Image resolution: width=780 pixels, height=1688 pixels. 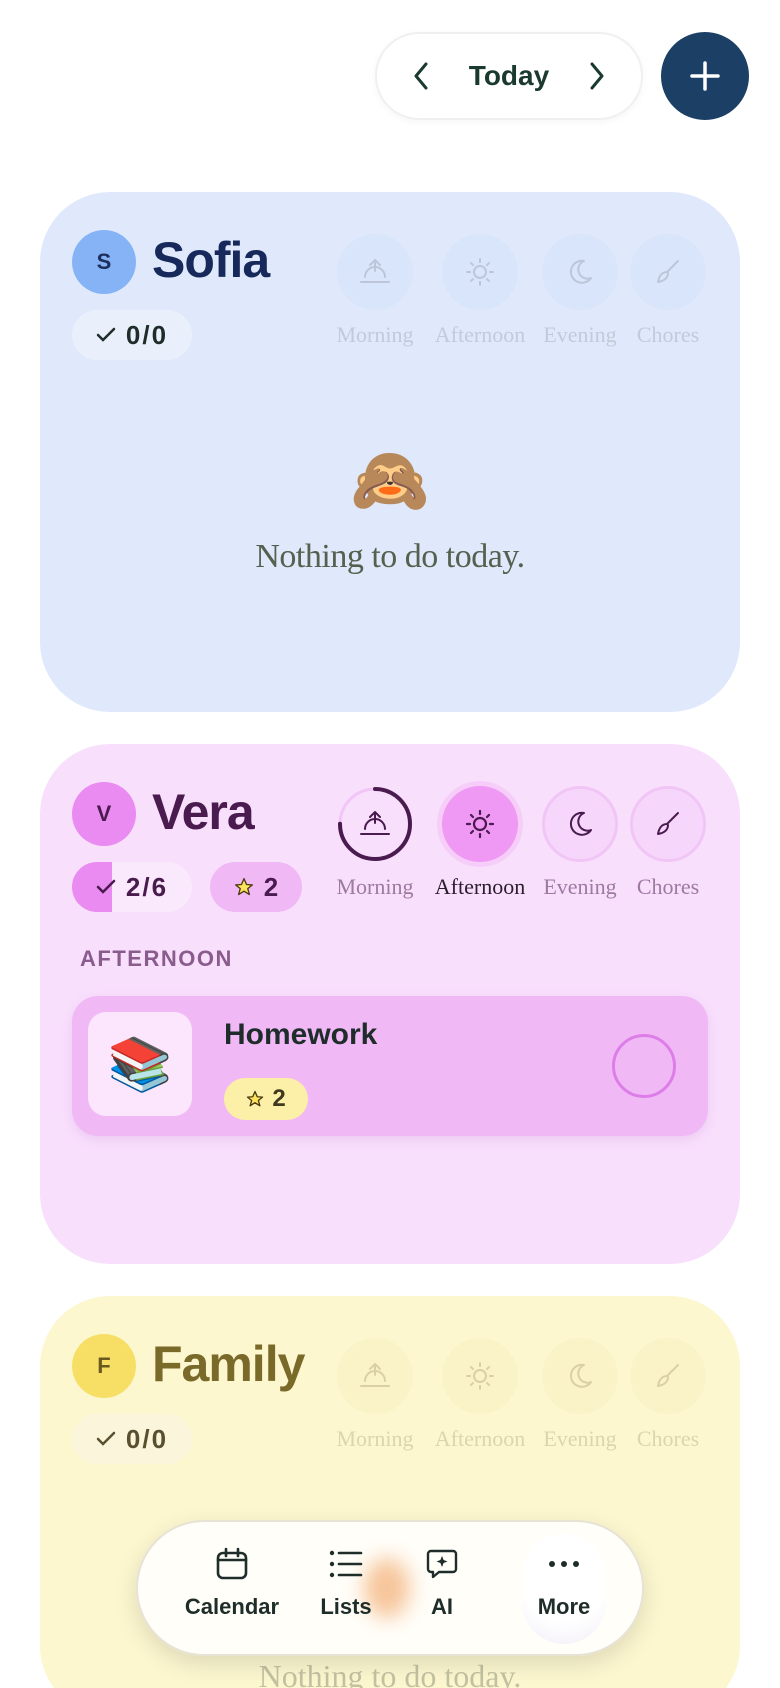 What do you see at coordinates (390, 556) in the screenshot?
I see `empty-message: Nothing to do today.` at bounding box center [390, 556].